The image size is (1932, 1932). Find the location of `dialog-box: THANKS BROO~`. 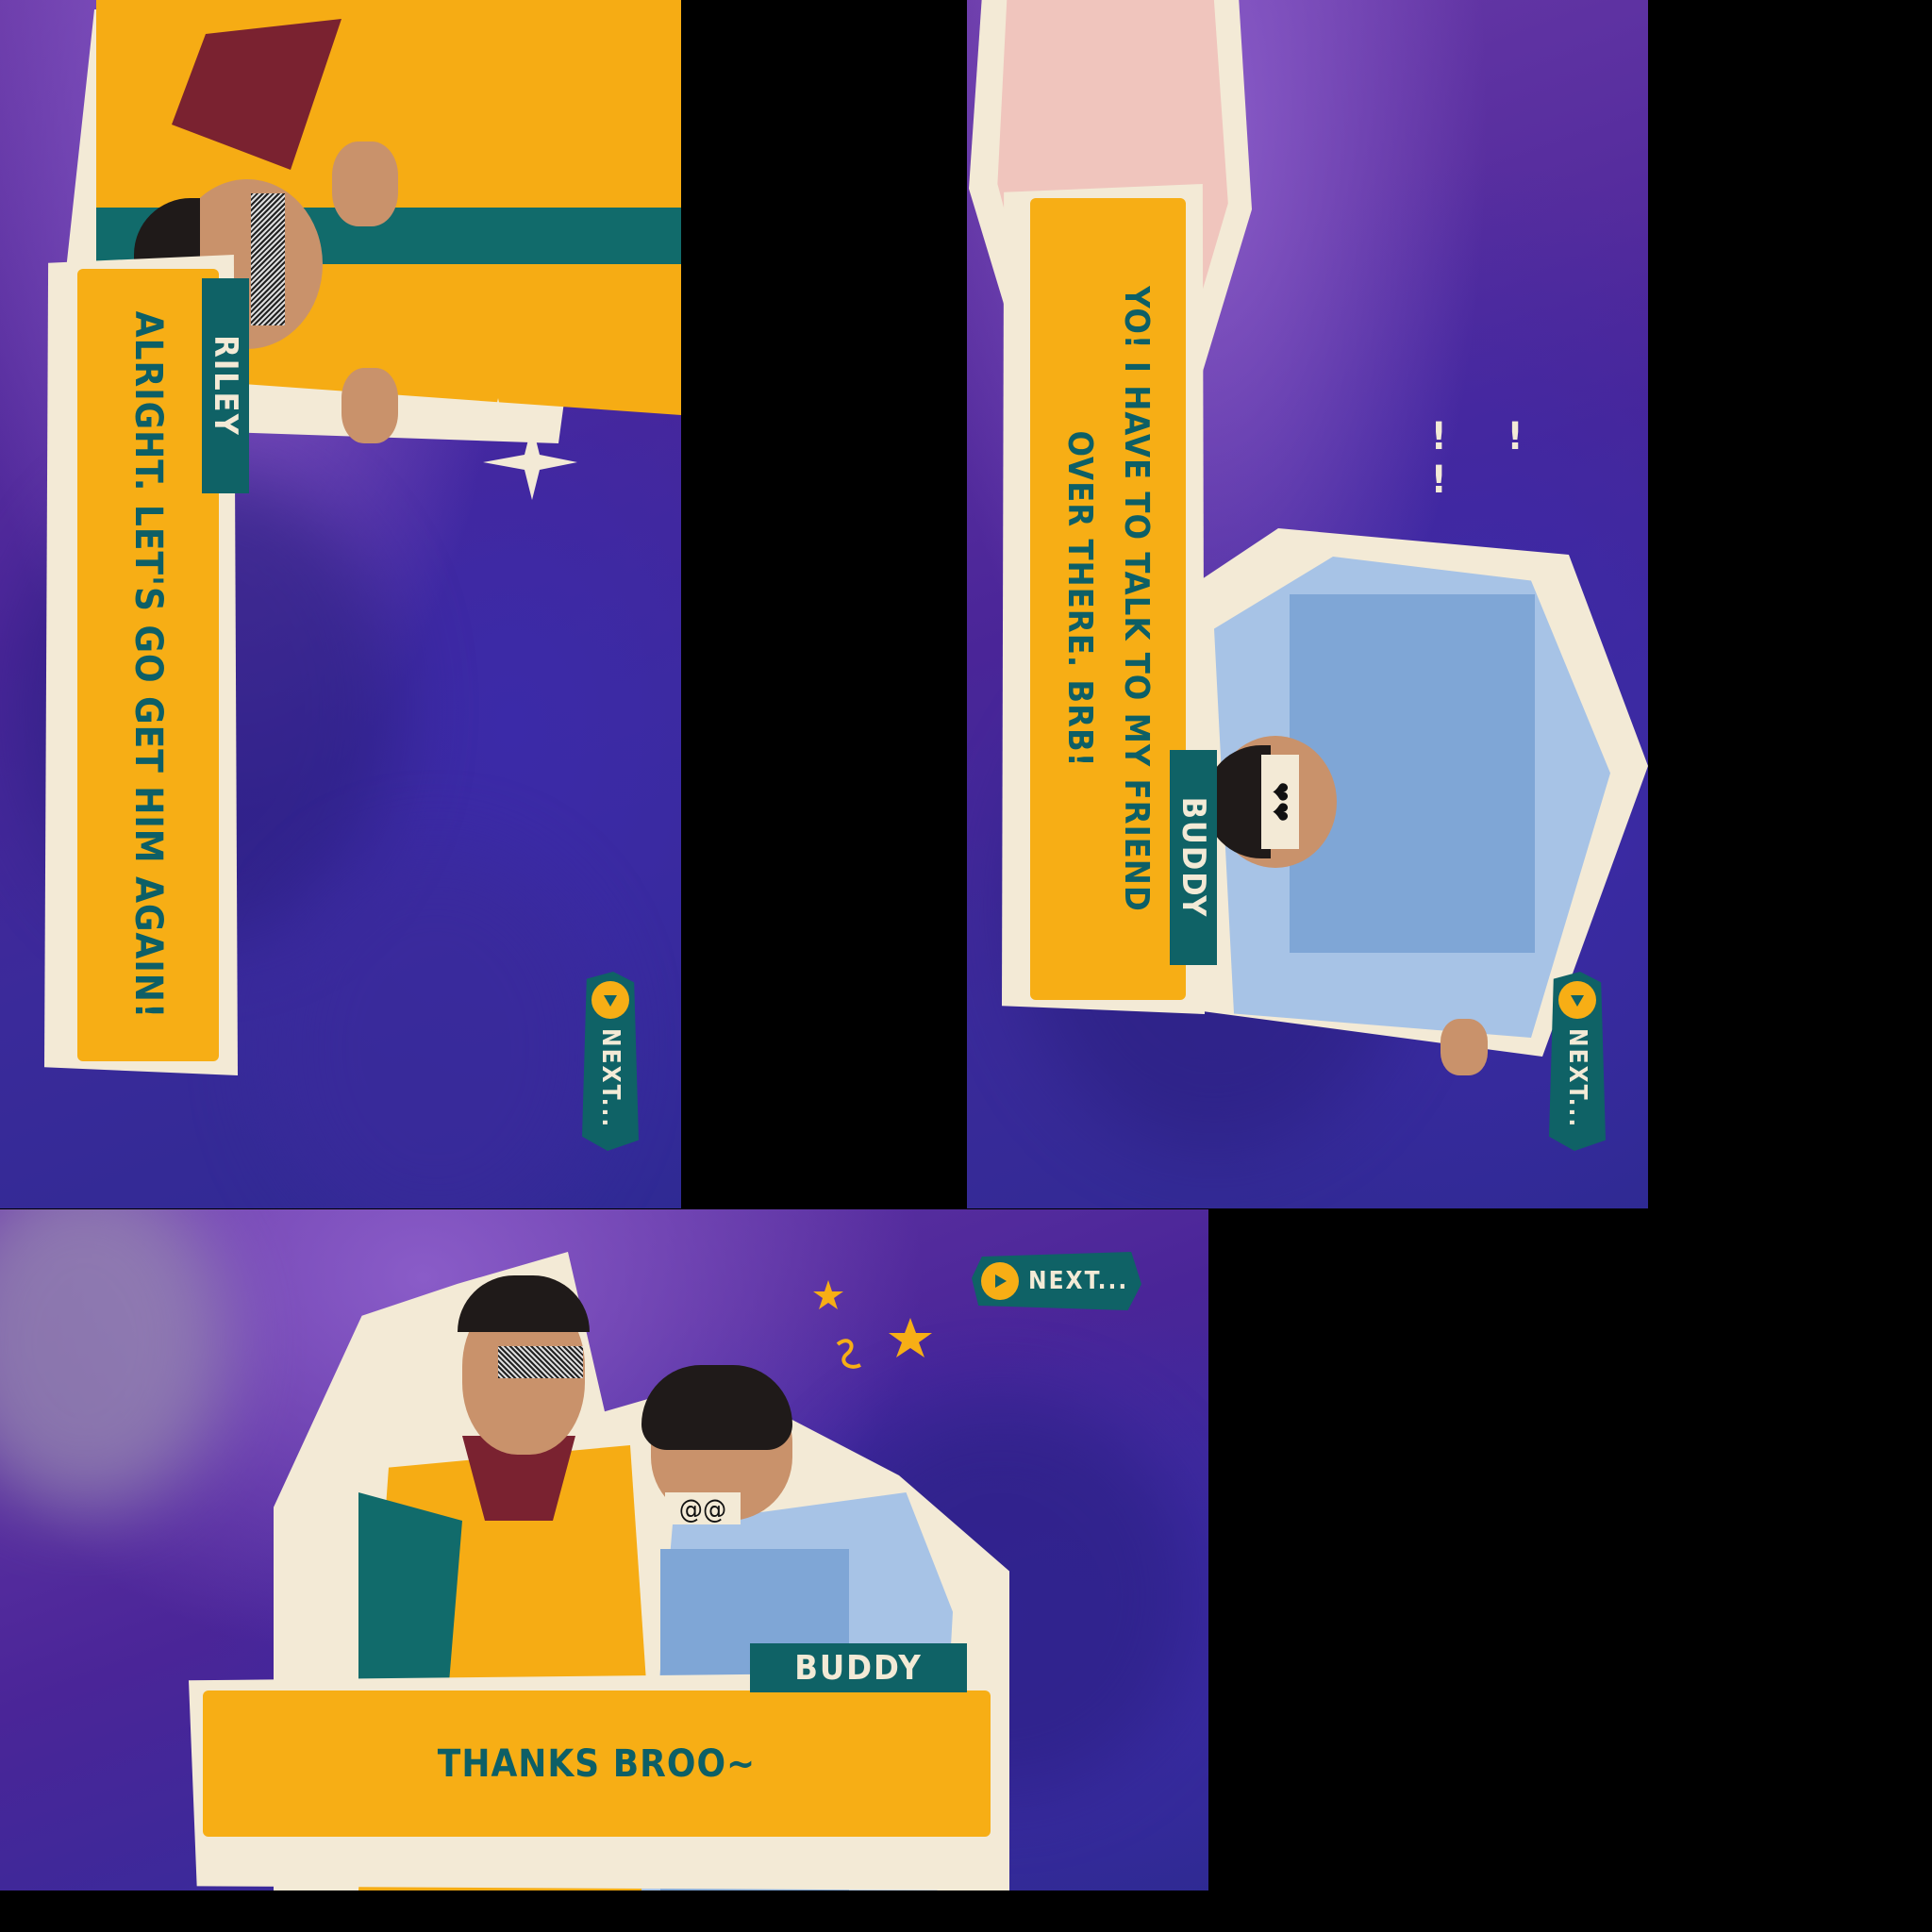

dialog-box: THANKS BROO~ is located at coordinates (597, 1763).